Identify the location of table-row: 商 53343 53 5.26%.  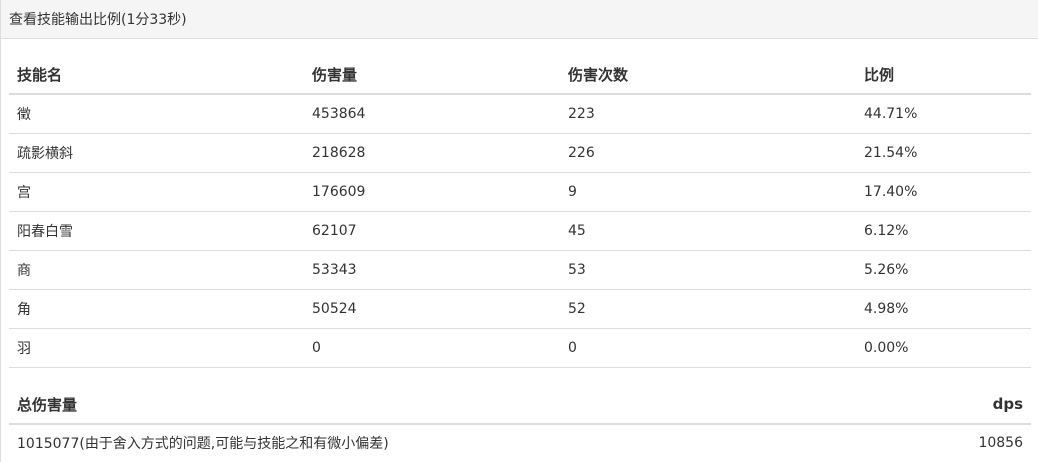
(520, 269).